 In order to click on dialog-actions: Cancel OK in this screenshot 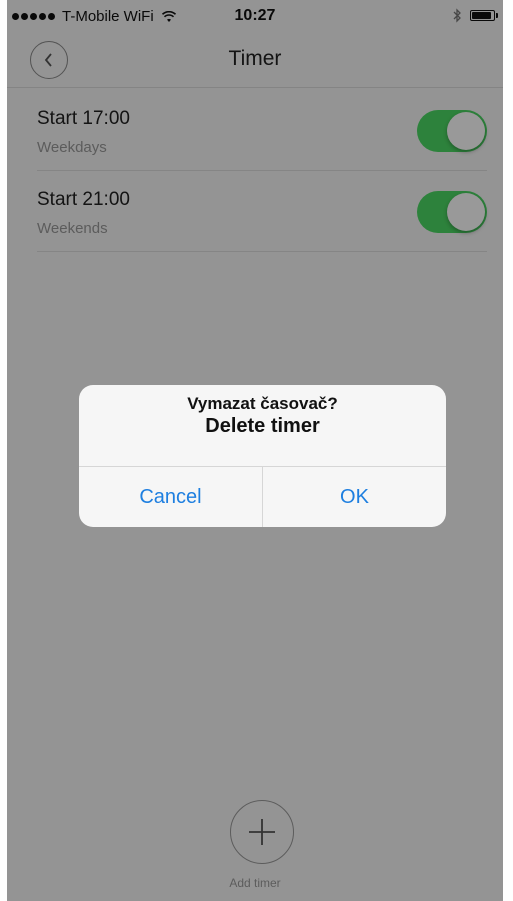, I will do `click(262, 496)`.